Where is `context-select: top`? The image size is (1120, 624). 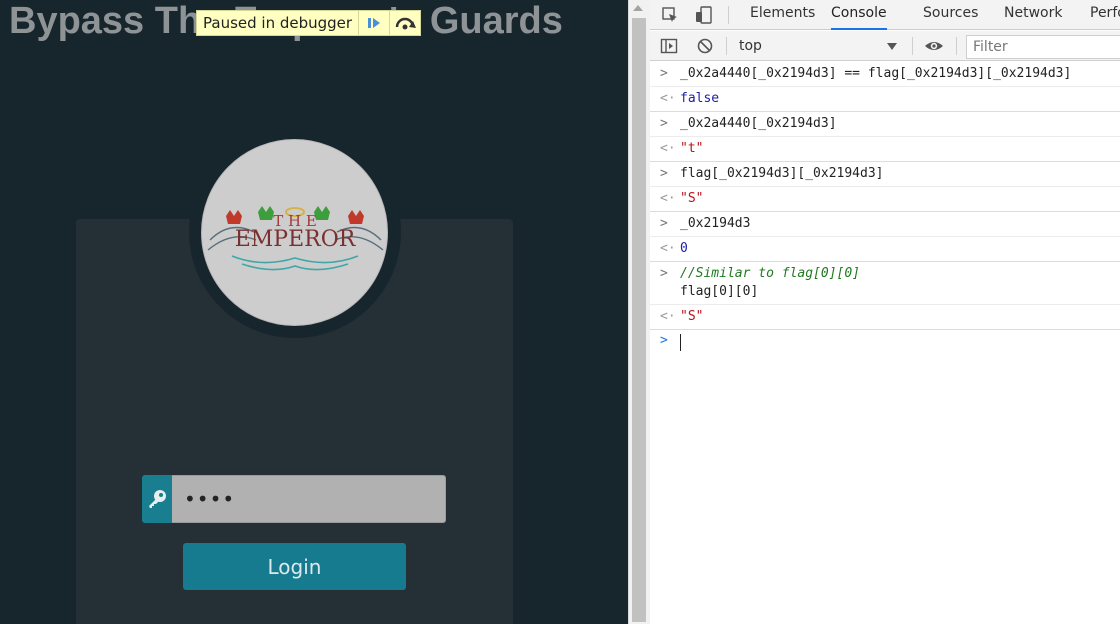
context-select: top is located at coordinates (818, 46).